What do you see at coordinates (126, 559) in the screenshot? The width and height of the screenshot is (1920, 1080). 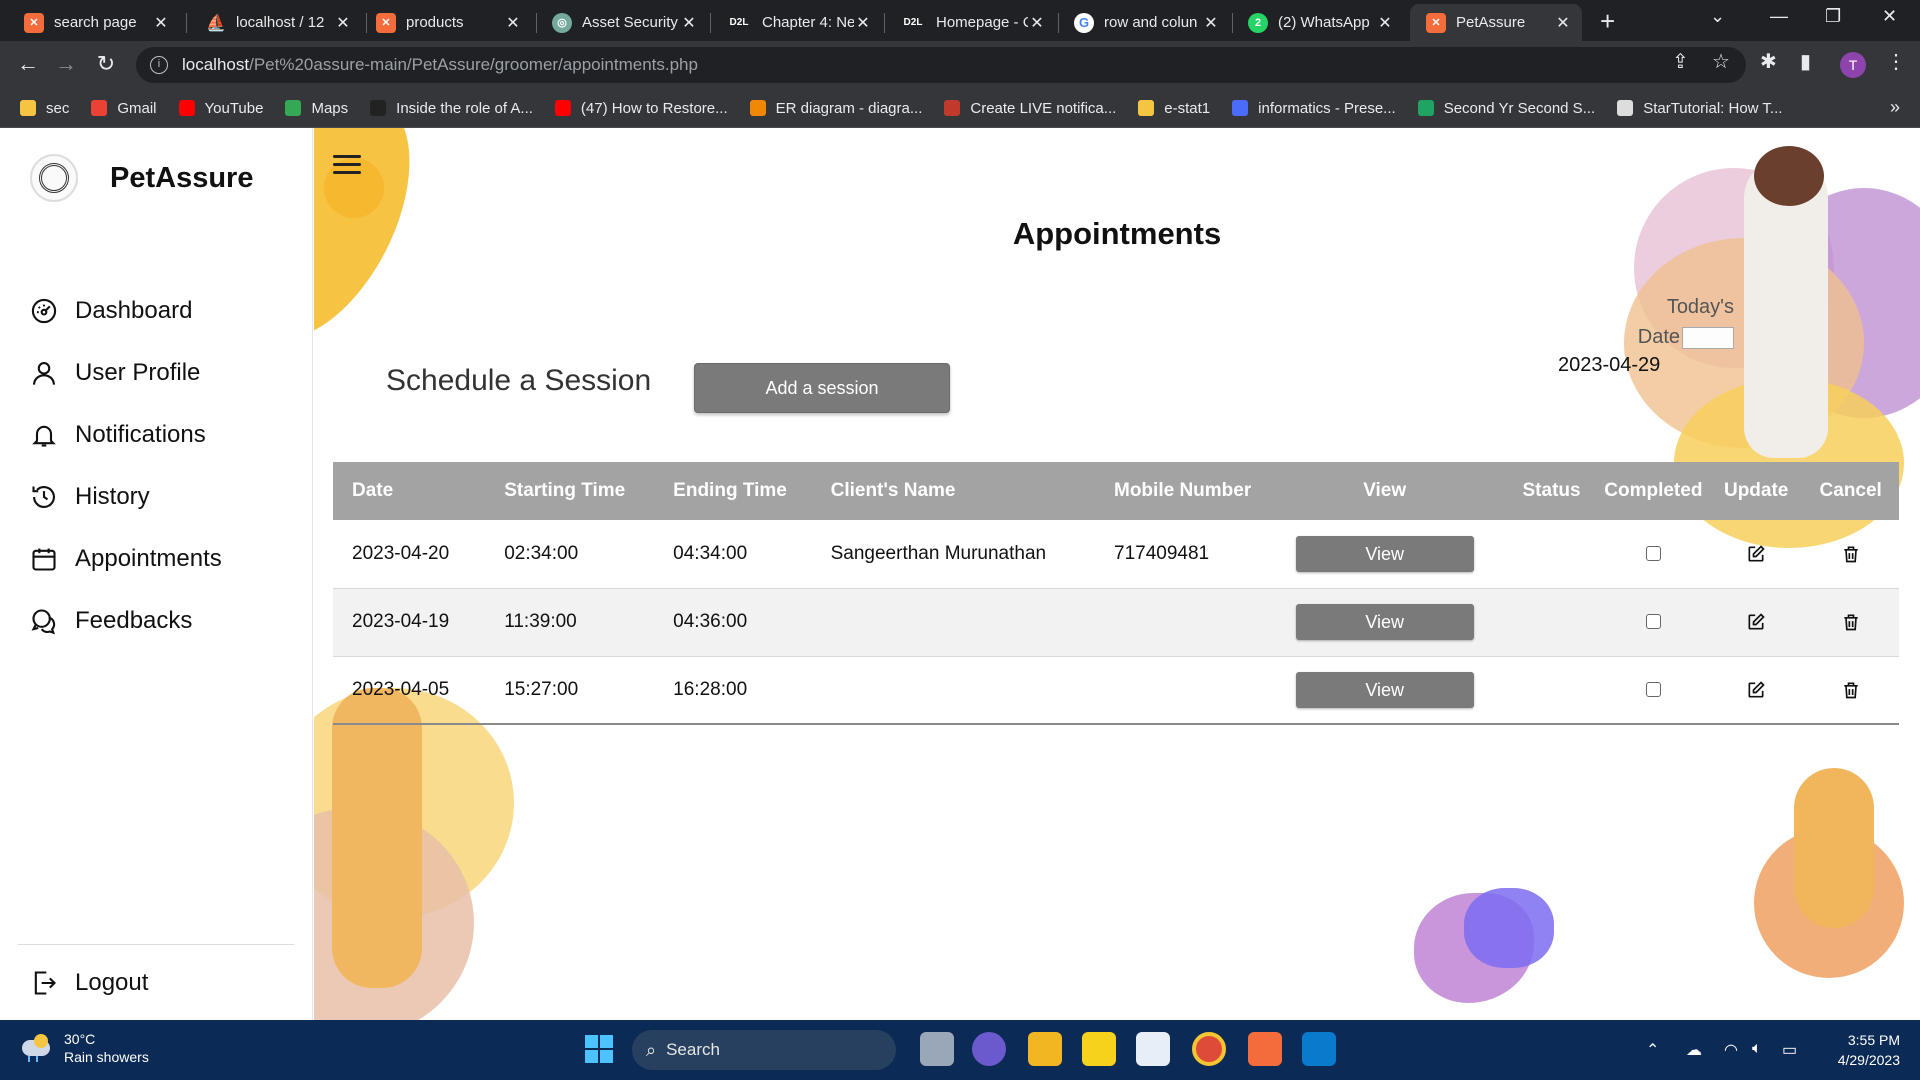 I see `sidebar-item-appointments: Appointments` at bounding box center [126, 559].